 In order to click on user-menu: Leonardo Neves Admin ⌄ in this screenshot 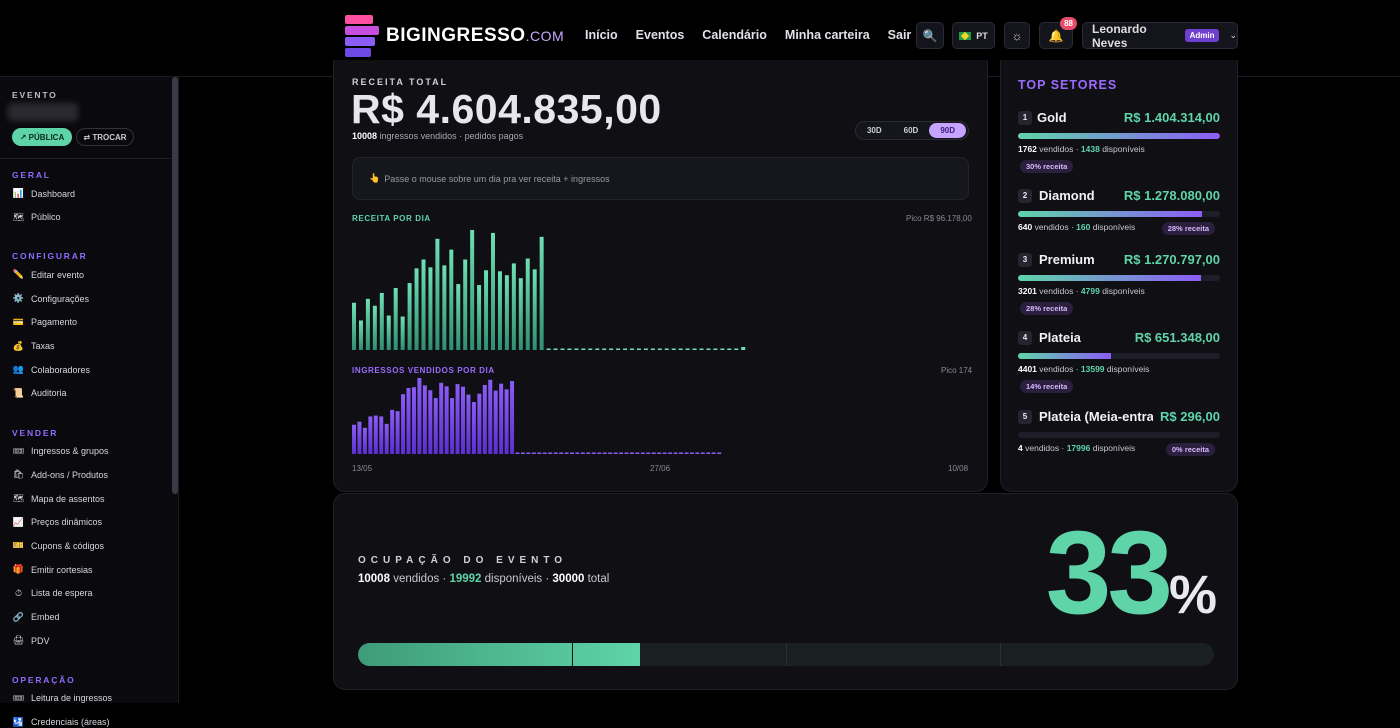, I will do `click(1160, 36)`.